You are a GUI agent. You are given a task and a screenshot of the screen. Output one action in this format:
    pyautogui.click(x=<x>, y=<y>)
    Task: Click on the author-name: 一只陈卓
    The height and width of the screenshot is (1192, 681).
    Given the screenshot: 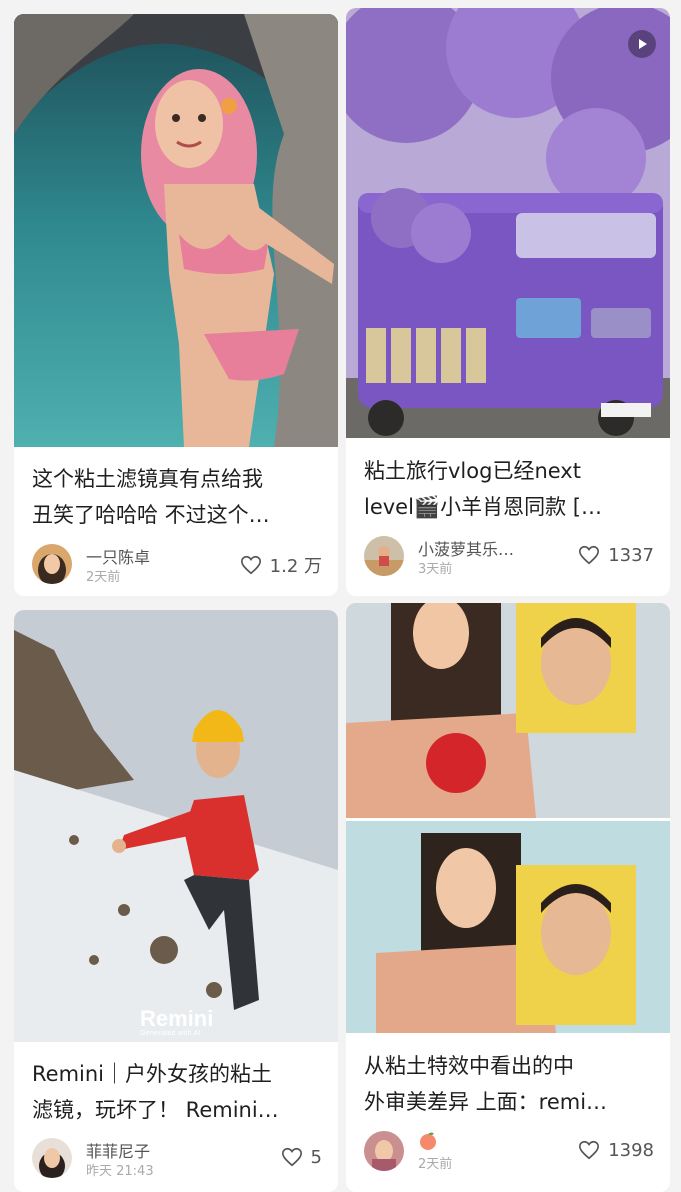 What is the action you would take?
    pyautogui.click(x=118, y=556)
    